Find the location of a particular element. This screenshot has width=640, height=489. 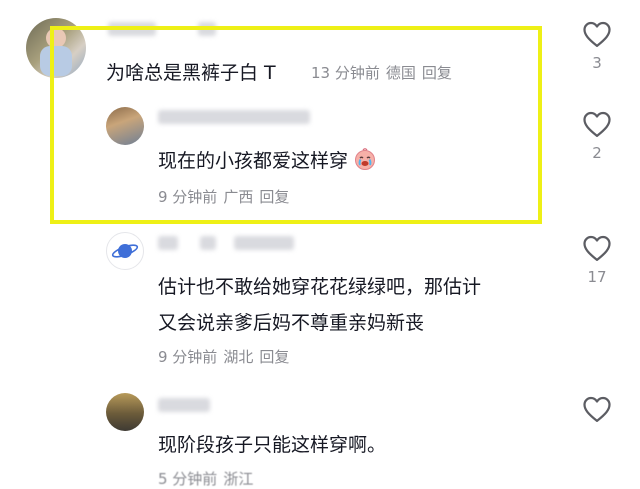

comment-text: 估计也不敢给她穿花花绿绿吧，那估计 is located at coordinates (320, 287).